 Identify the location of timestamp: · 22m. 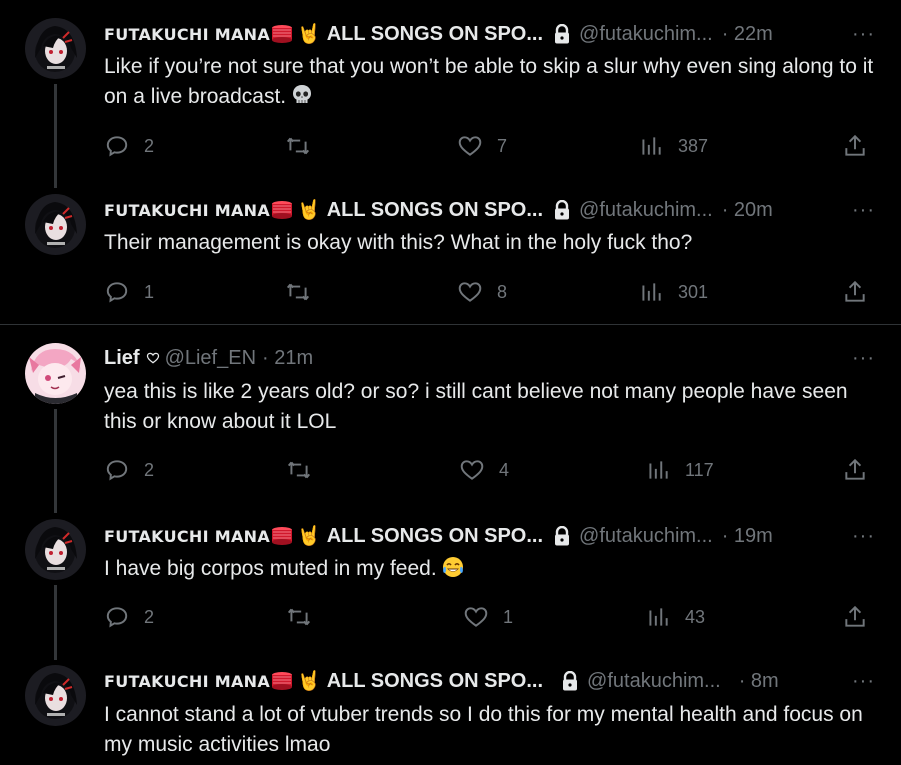
(747, 34).